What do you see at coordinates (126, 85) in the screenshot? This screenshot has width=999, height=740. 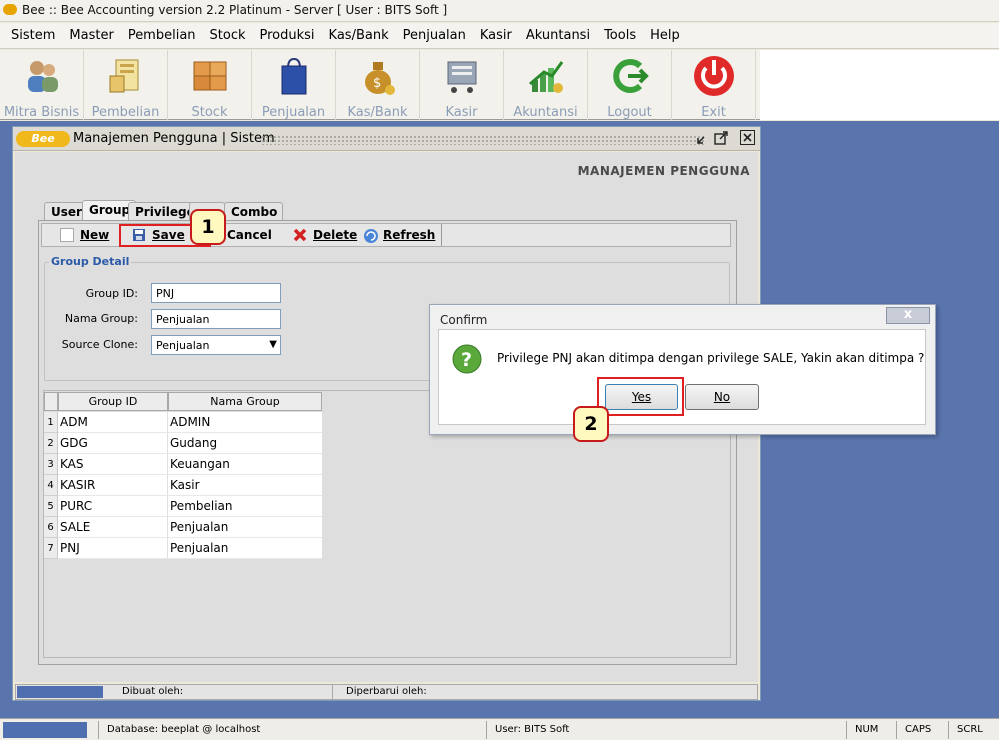 I see `toolbar-pembelian-button: Pembelian` at bounding box center [126, 85].